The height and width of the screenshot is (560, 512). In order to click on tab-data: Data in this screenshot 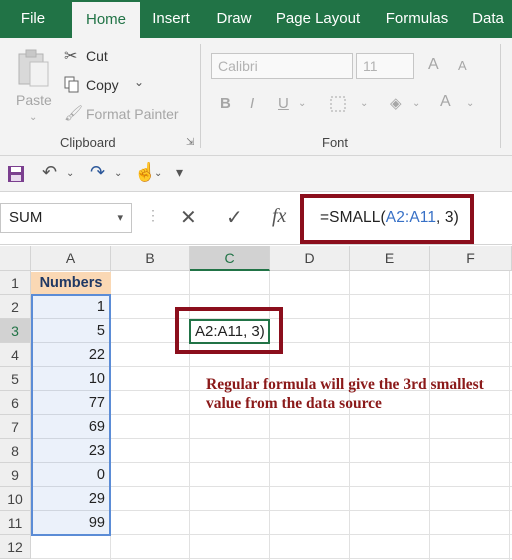, I will do `click(488, 19)`.